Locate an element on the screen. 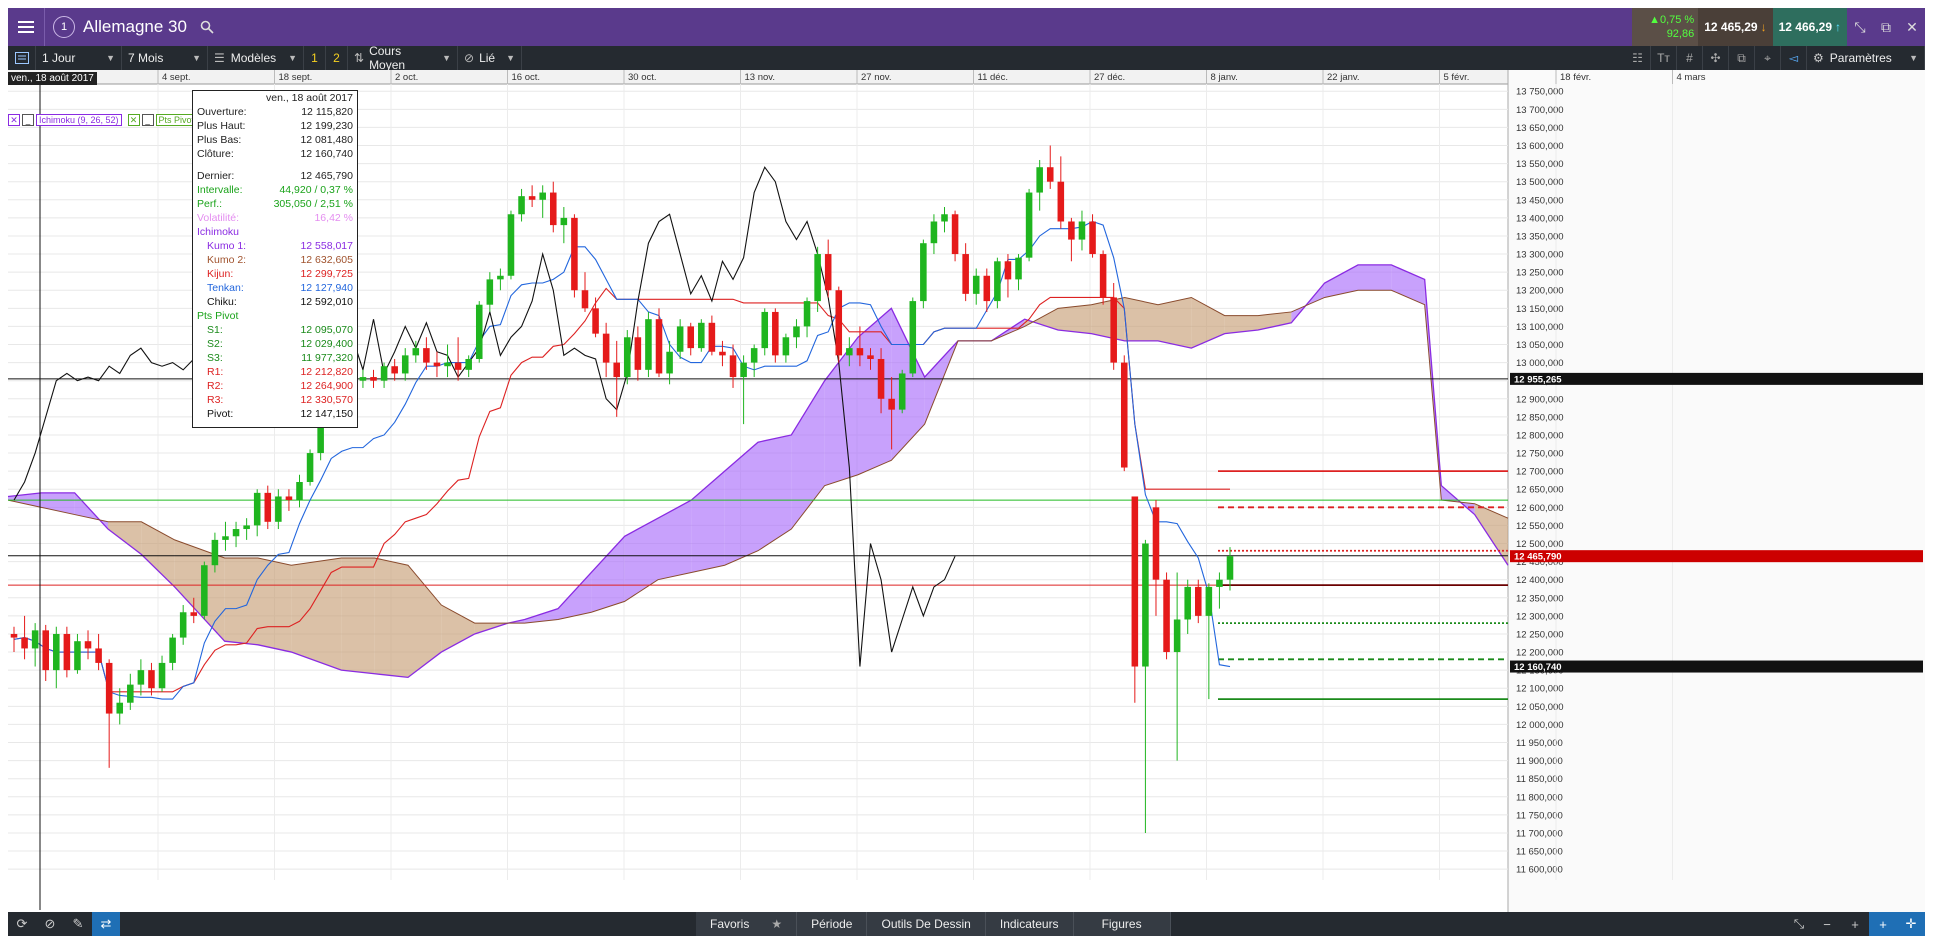  collapse-icon: ⤡ is located at coordinates (1860, 27).